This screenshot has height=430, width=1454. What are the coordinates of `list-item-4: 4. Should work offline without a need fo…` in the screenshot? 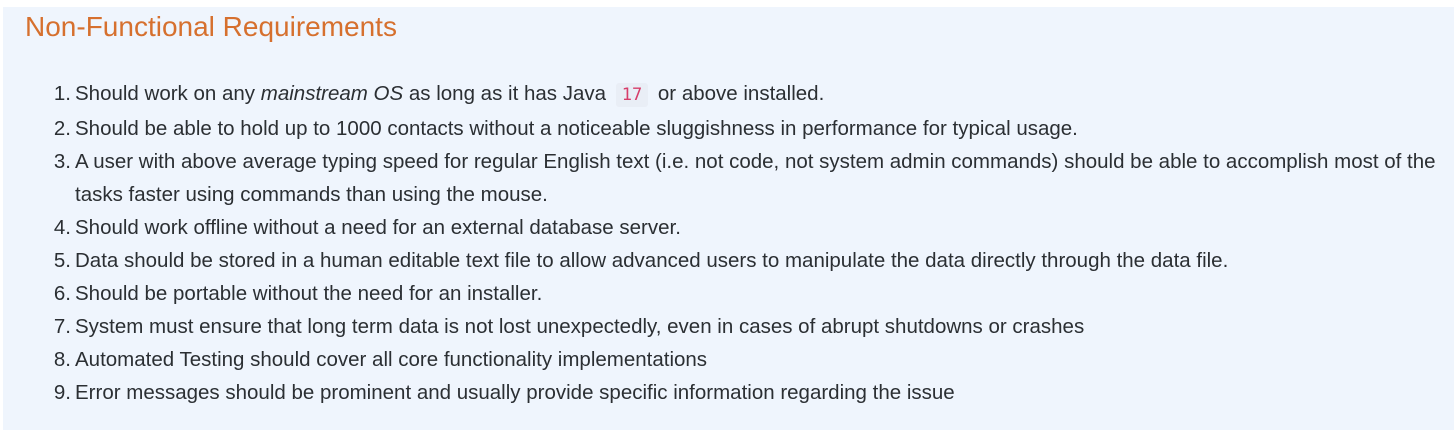 It's located at (749, 227).